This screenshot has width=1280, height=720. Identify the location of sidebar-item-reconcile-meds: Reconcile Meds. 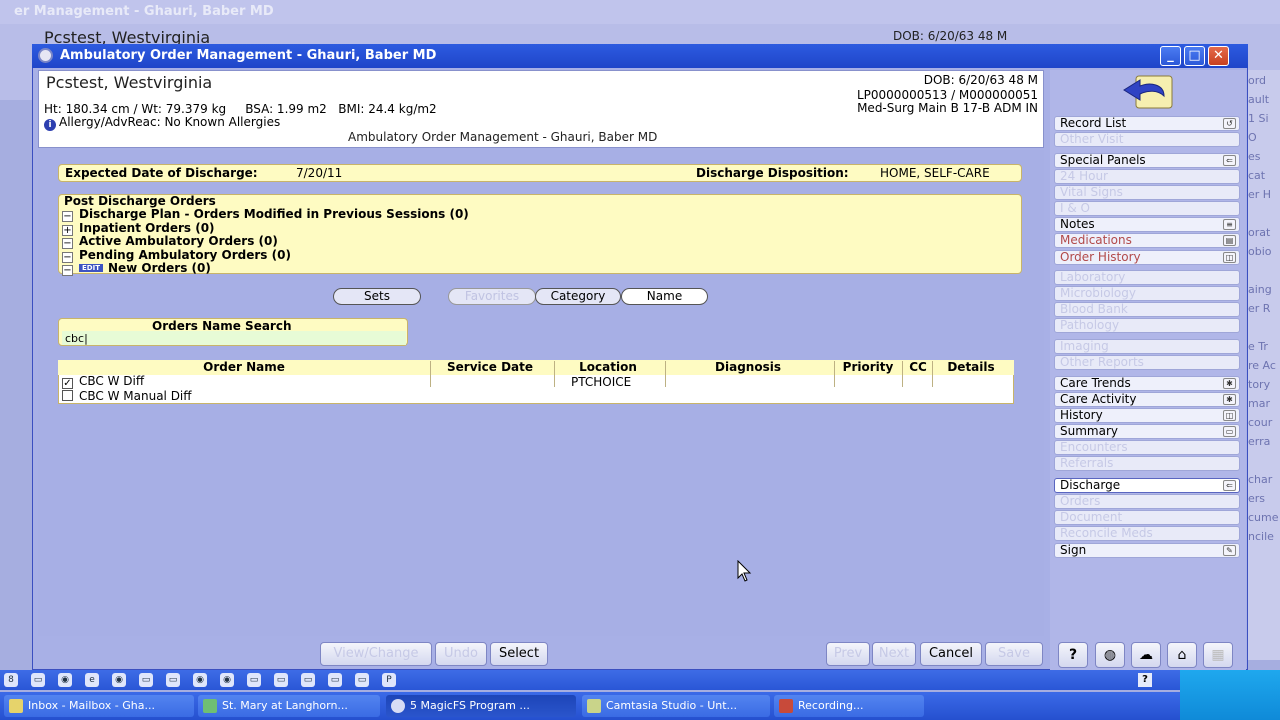
(1147, 533).